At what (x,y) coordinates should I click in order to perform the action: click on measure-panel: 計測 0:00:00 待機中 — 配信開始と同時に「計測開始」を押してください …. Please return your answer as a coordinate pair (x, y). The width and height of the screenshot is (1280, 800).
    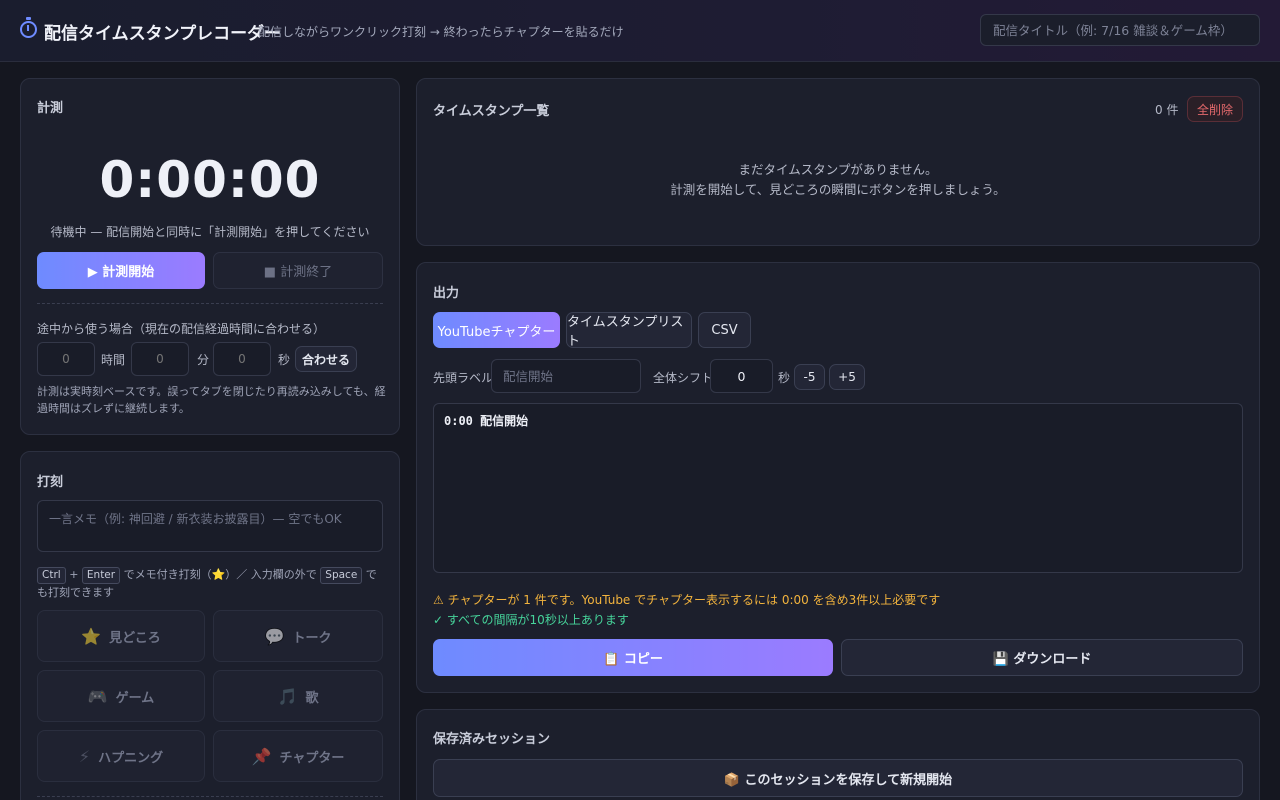
    Looking at the image, I should click on (210, 256).